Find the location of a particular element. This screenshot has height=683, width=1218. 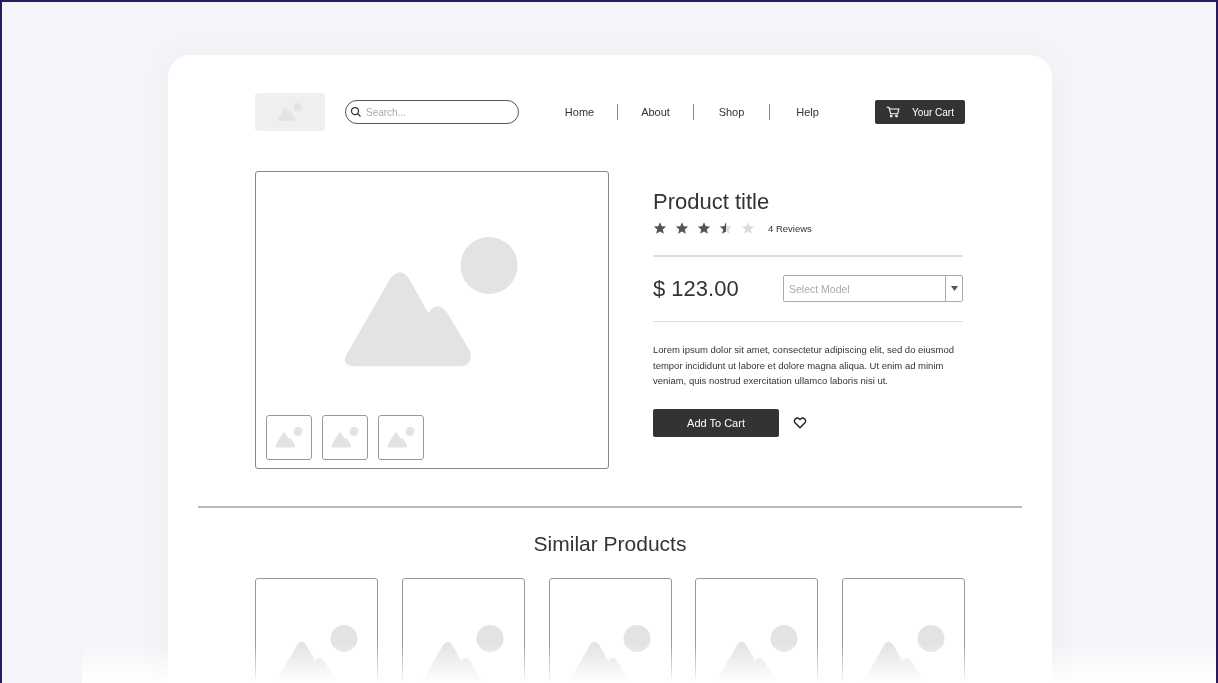

caret-icon is located at coordinates (954, 288).